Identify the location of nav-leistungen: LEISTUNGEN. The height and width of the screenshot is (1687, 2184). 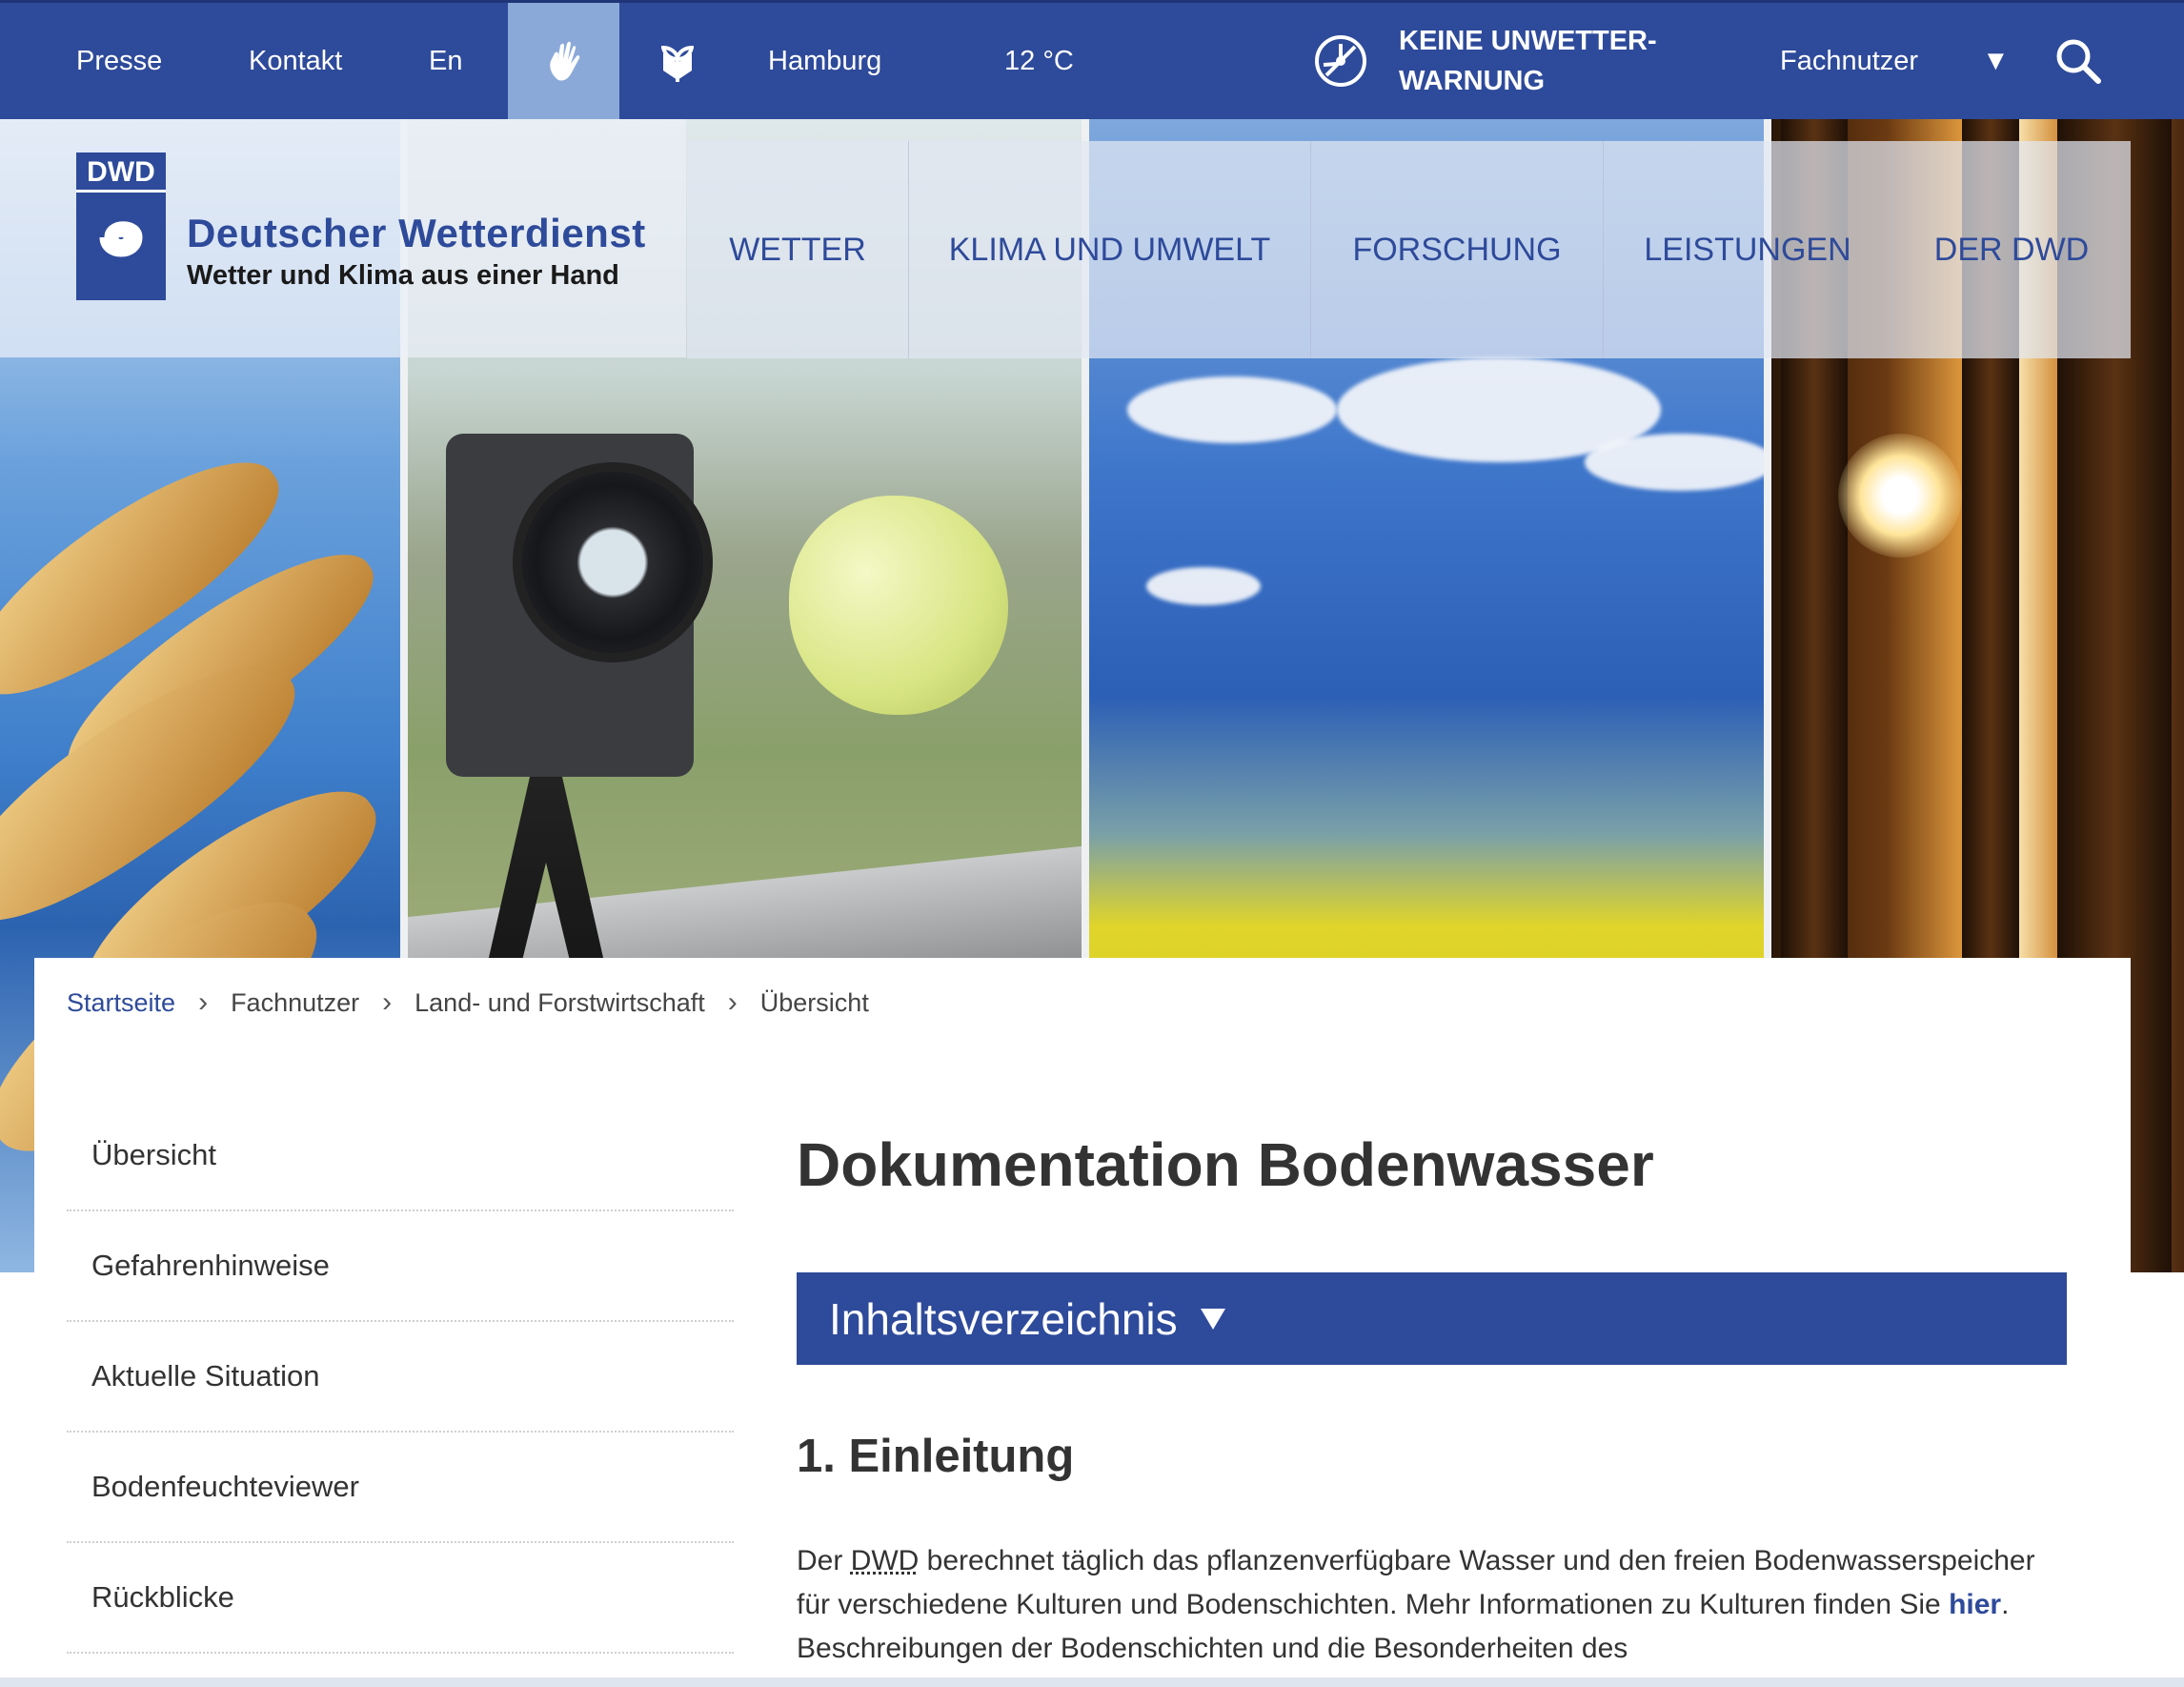
(1748, 249).